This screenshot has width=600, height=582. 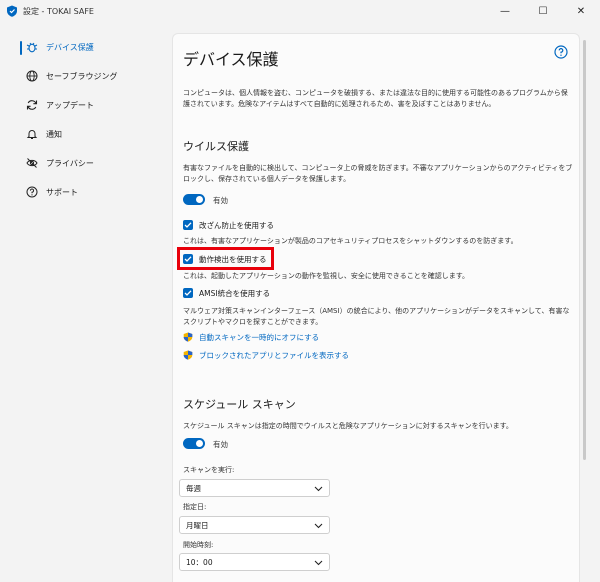 What do you see at coordinates (235, 293) in the screenshot?
I see `amsi-integration-label: AMSI統合を使用する` at bounding box center [235, 293].